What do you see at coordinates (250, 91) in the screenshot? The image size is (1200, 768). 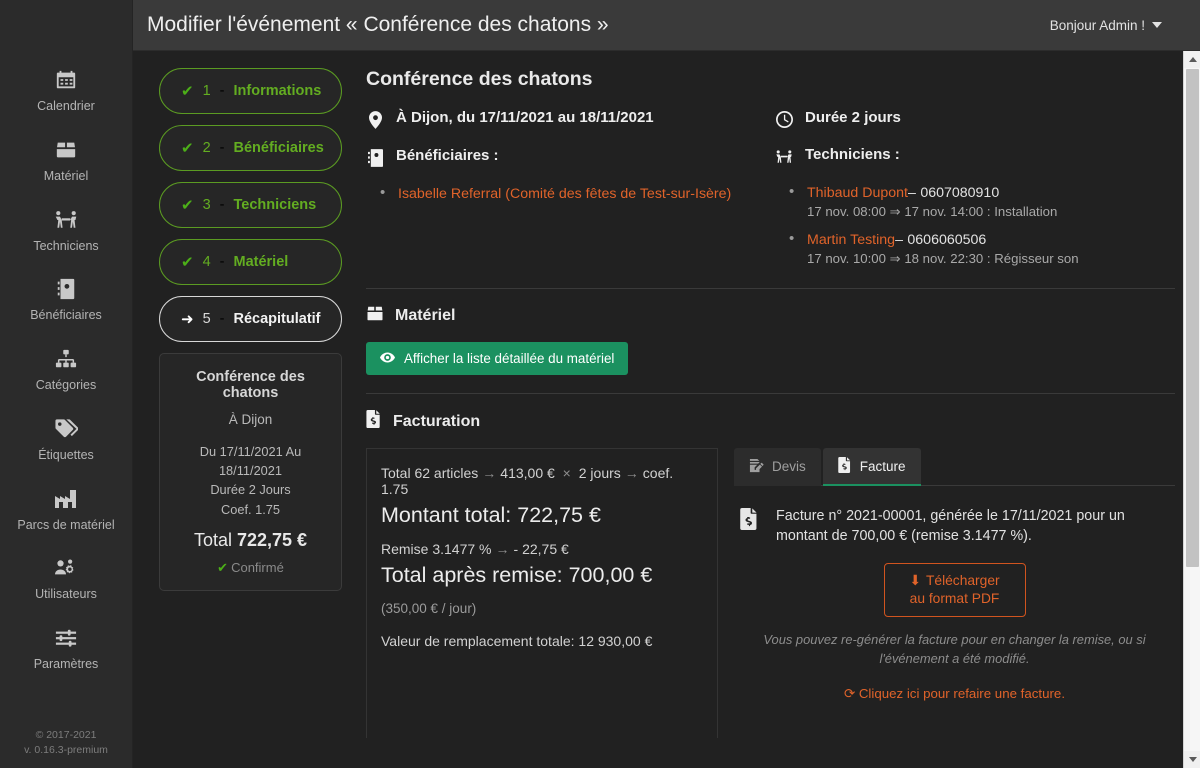 I see `step-informations: ✔ 1 - Informations` at bounding box center [250, 91].